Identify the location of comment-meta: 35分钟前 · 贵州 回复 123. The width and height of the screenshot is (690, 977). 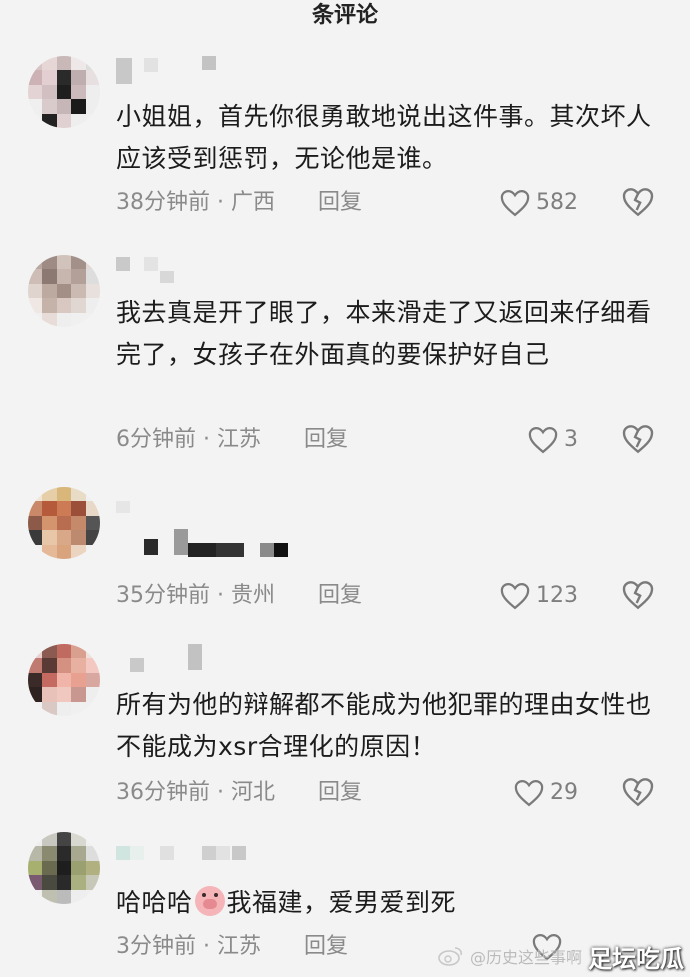
(396, 596).